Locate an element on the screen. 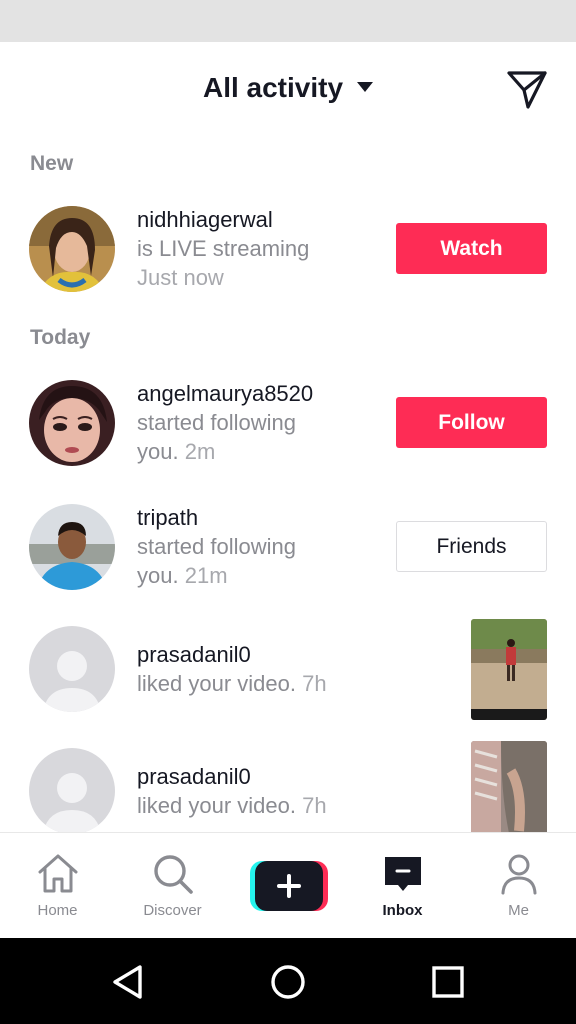 This screenshot has width=576, height=1024. section-label-today: Today is located at coordinates (60, 337).